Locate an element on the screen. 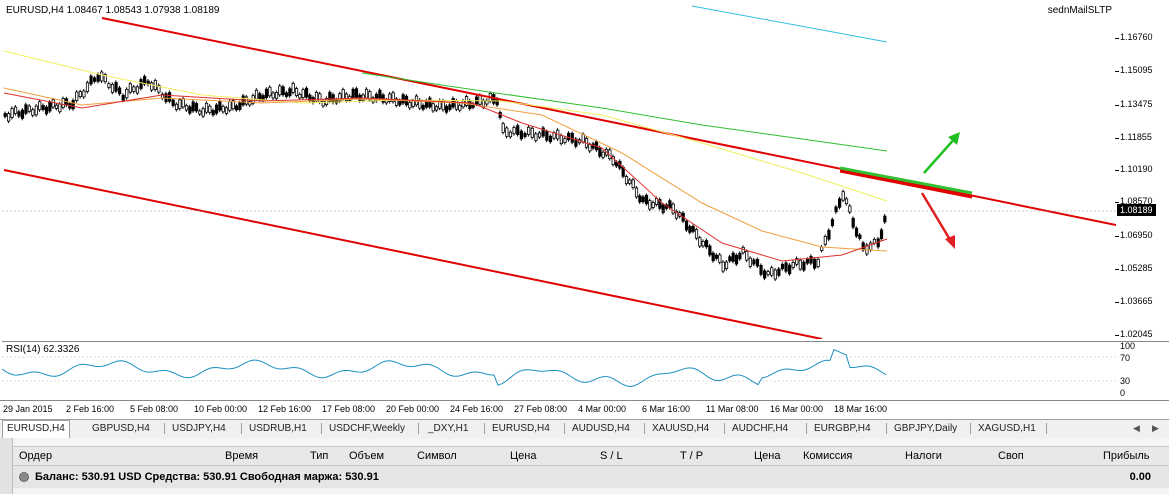  column-header-tp: T / P is located at coordinates (691, 456).